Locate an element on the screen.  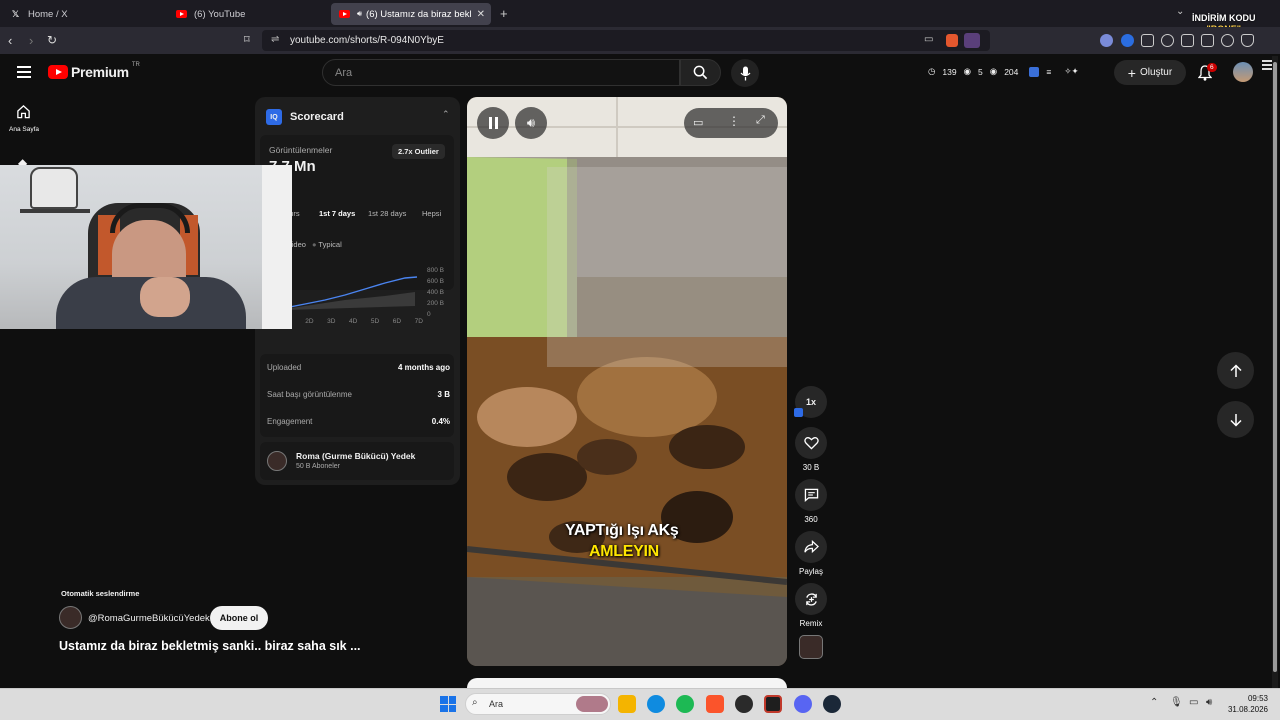
edge-icon is located at coordinates (656, 704).